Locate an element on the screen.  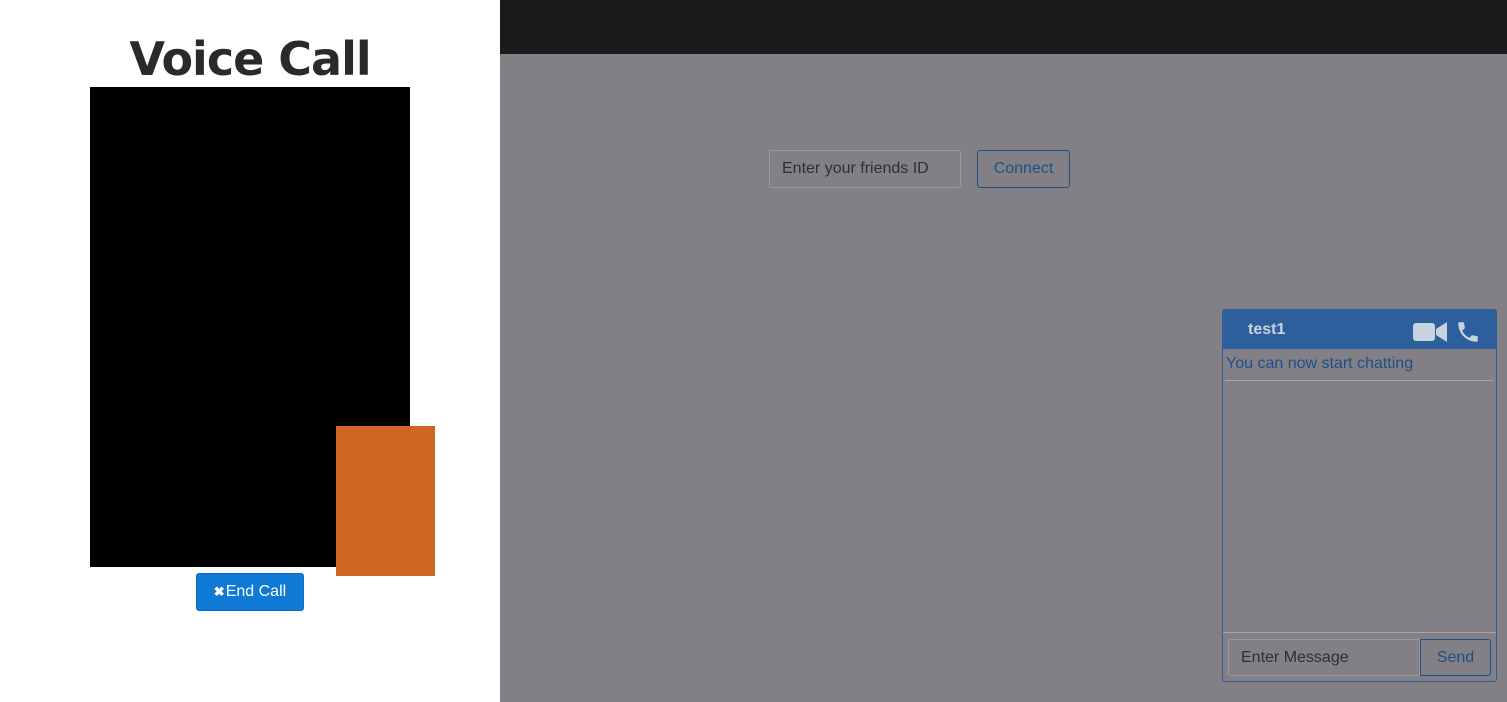
end-call-button: ✖ End Call is located at coordinates (250, 592).